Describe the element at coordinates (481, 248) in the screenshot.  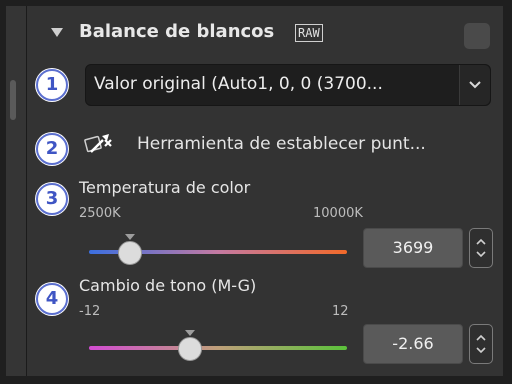
I see `temperature-spinner` at that location.